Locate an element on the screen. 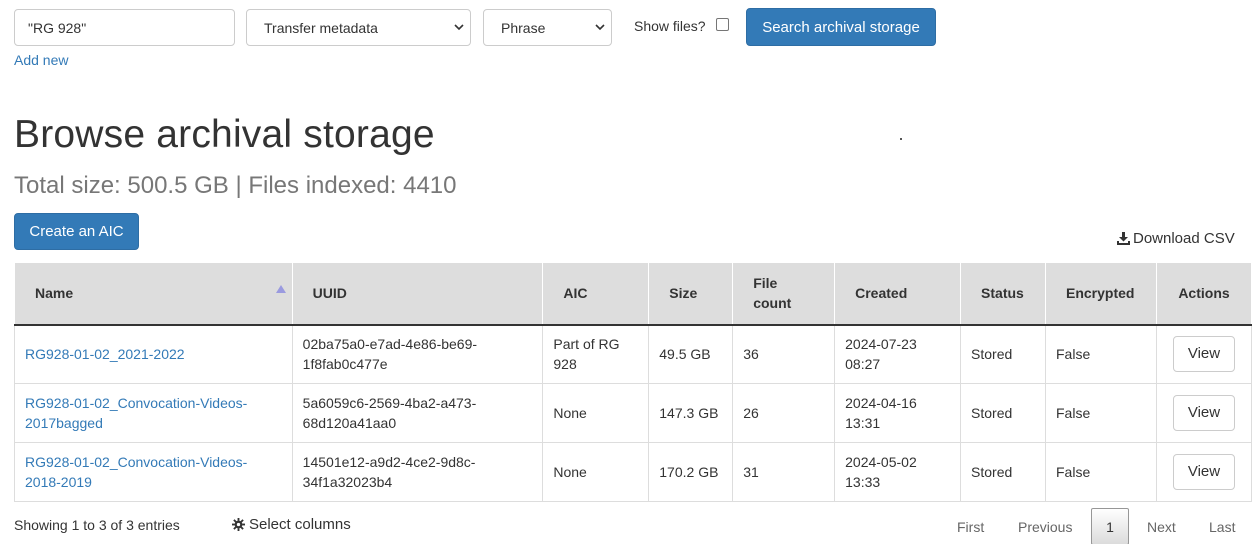 The image size is (1256, 544). search-button: Search archival storage is located at coordinates (841, 27).